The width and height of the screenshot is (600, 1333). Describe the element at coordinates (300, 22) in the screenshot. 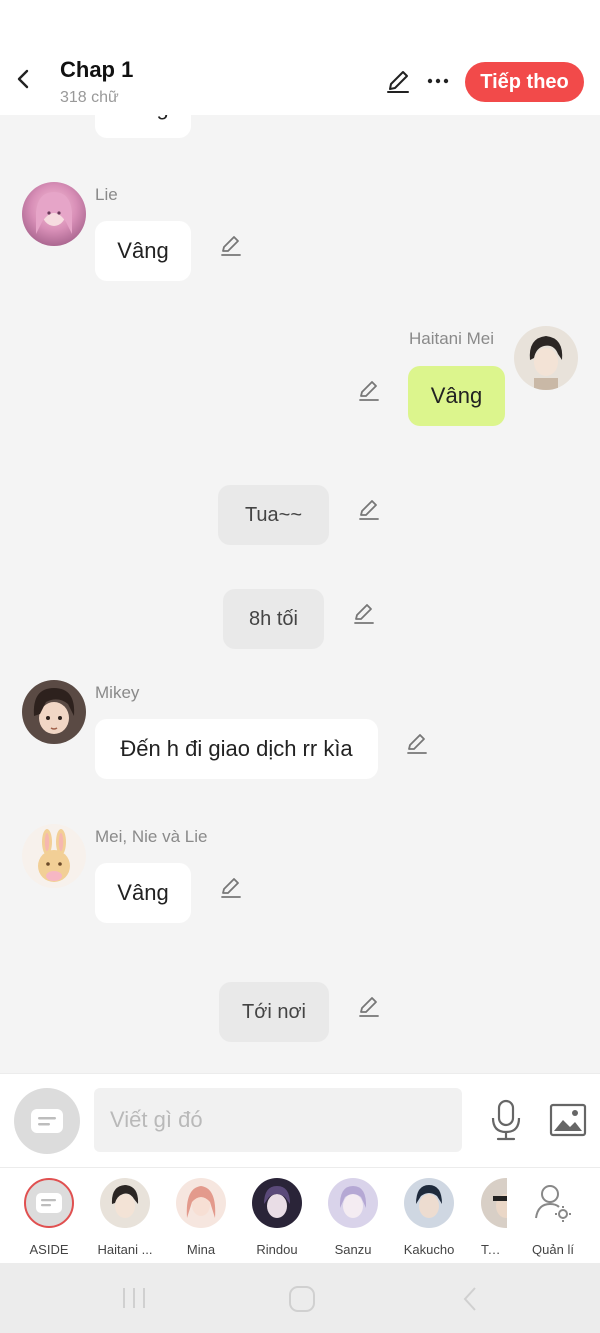

I see `status-bar` at that location.